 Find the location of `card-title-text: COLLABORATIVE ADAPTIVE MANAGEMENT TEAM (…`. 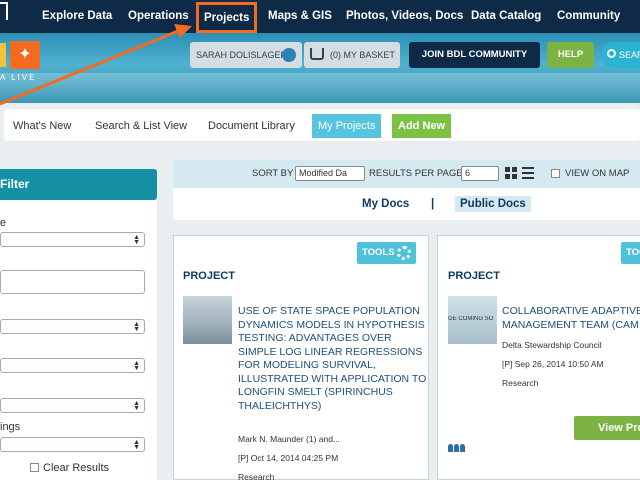

card-title-text: COLLABORATIVE ADAPTIVE MANAGEMENT TEAM (… is located at coordinates (571, 318).